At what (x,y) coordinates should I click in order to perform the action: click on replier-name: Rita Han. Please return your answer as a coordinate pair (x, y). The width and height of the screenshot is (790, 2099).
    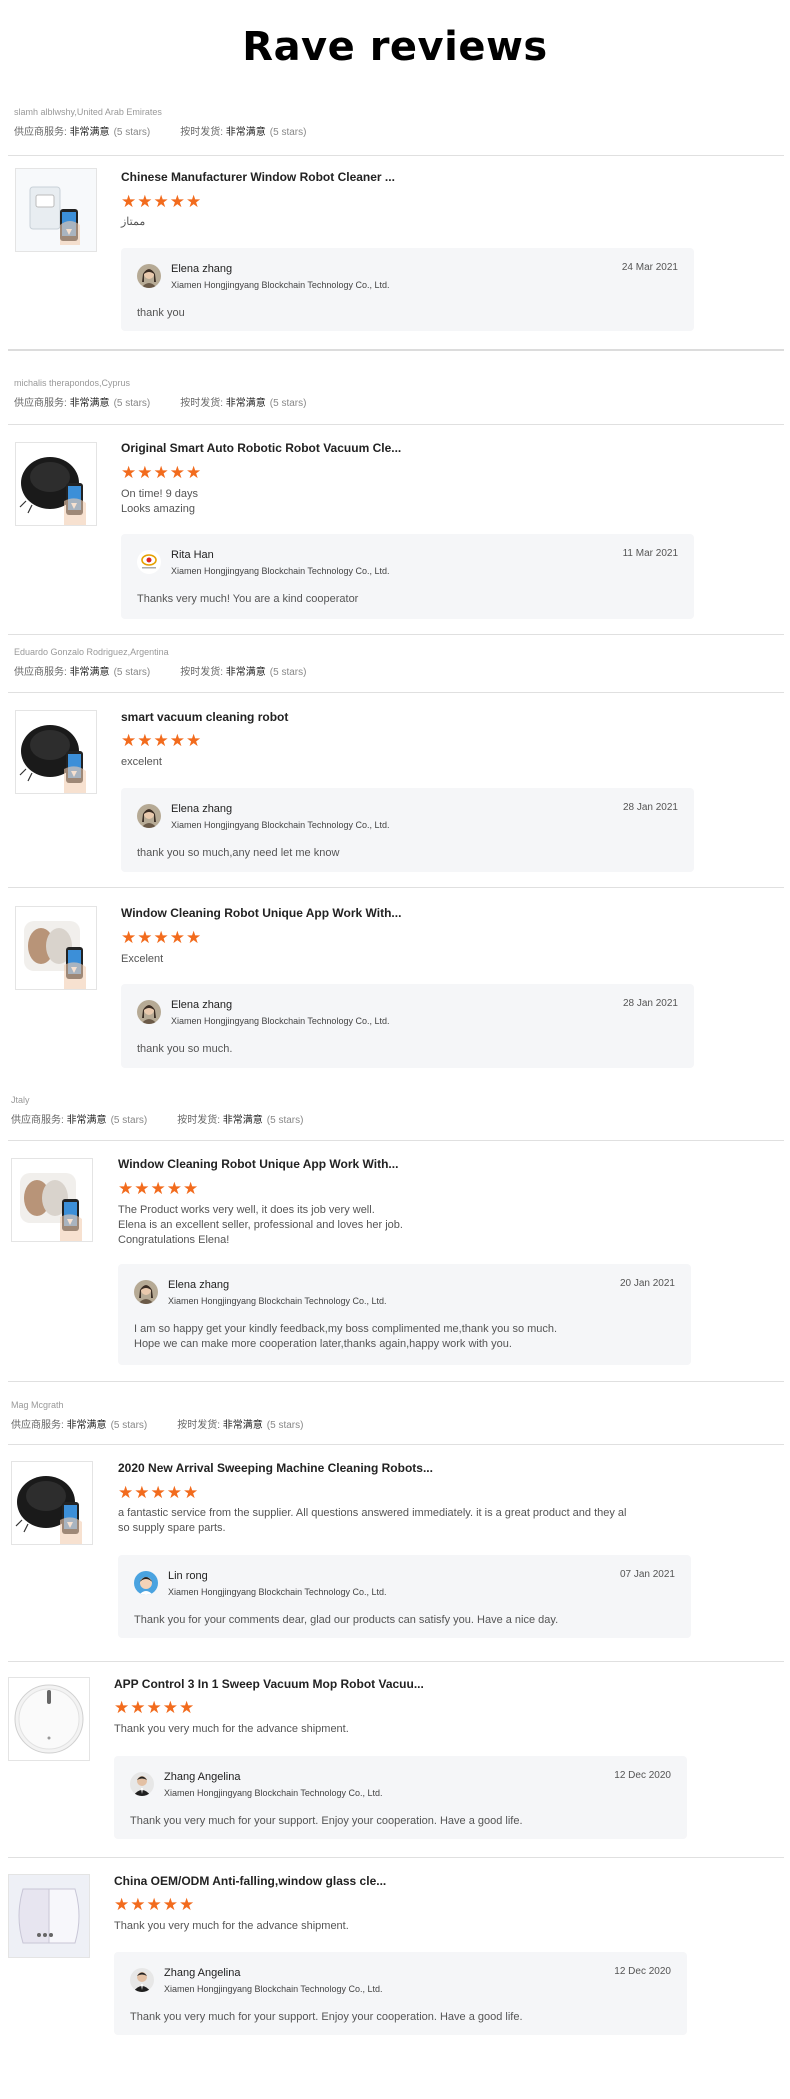
    Looking at the image, I should click on (192, 555).